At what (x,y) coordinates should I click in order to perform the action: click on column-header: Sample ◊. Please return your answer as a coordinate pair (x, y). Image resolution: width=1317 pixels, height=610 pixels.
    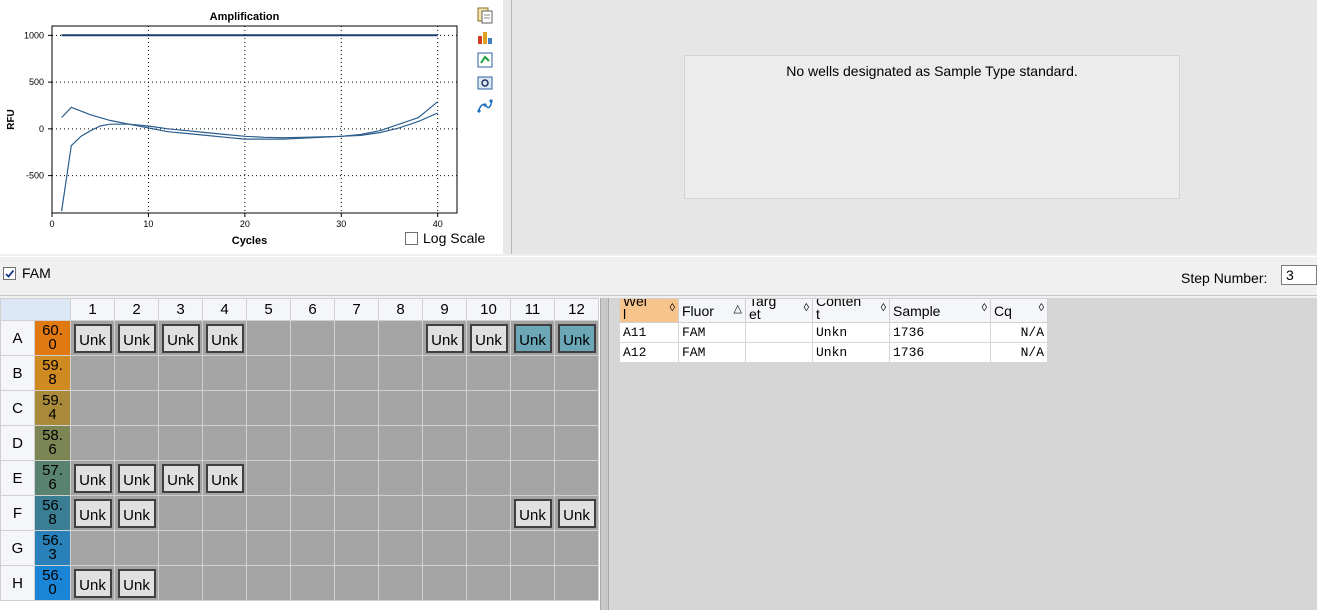
    Looking at the image, I should click on (940, 310).